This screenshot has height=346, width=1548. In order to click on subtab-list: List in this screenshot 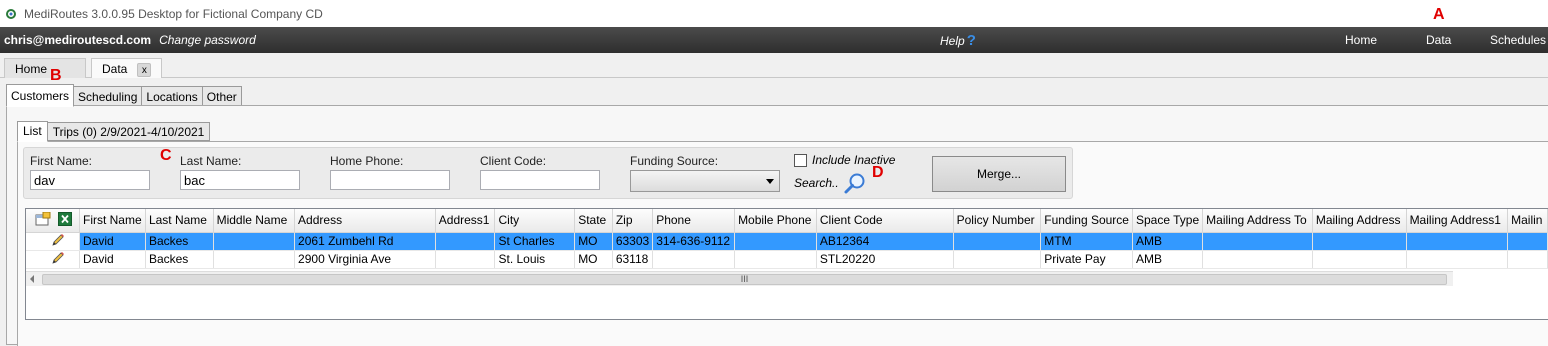, I will do `click(32, 131)`.